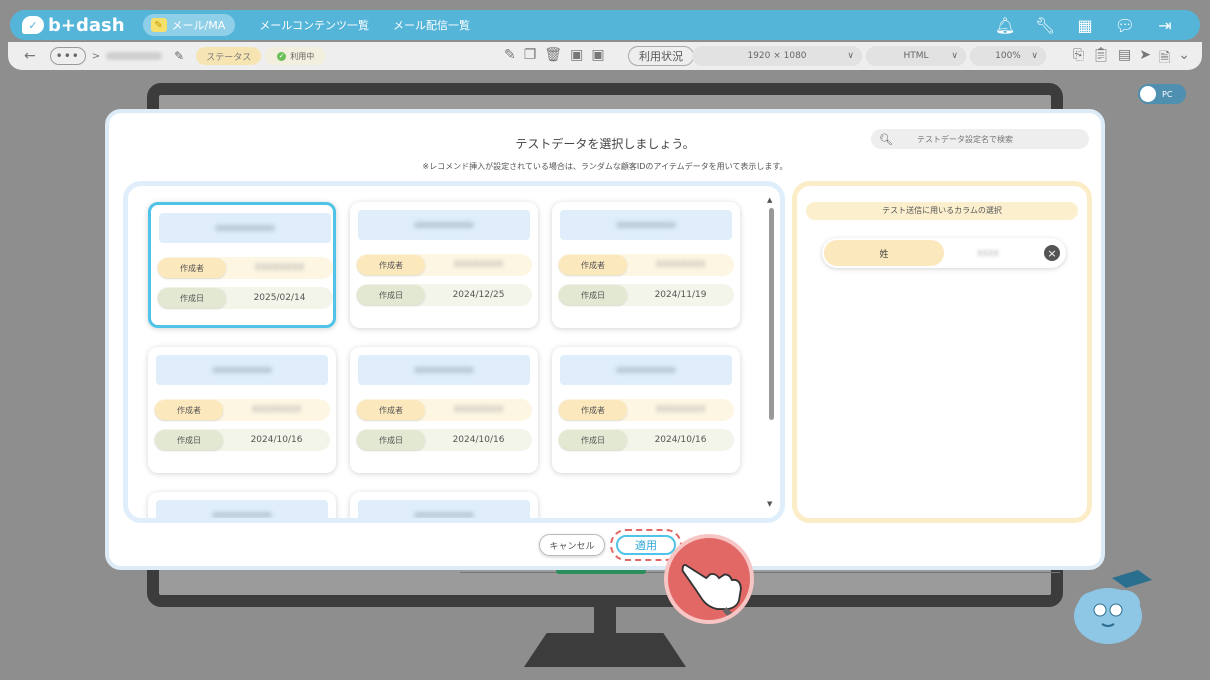  Describe the element at coordinates (886, 139) in the screenshot. I see `search-icon: 🔍︎` at that location.